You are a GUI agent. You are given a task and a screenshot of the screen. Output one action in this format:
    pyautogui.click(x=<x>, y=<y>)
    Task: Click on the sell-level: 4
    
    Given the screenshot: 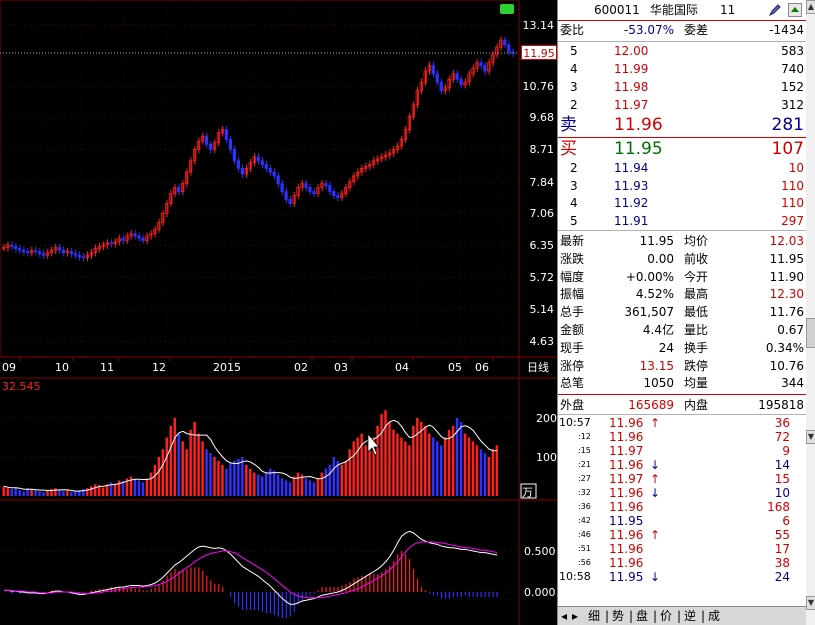 What is the action you would take?
    pyautogui.click(x=574, y=69)
    